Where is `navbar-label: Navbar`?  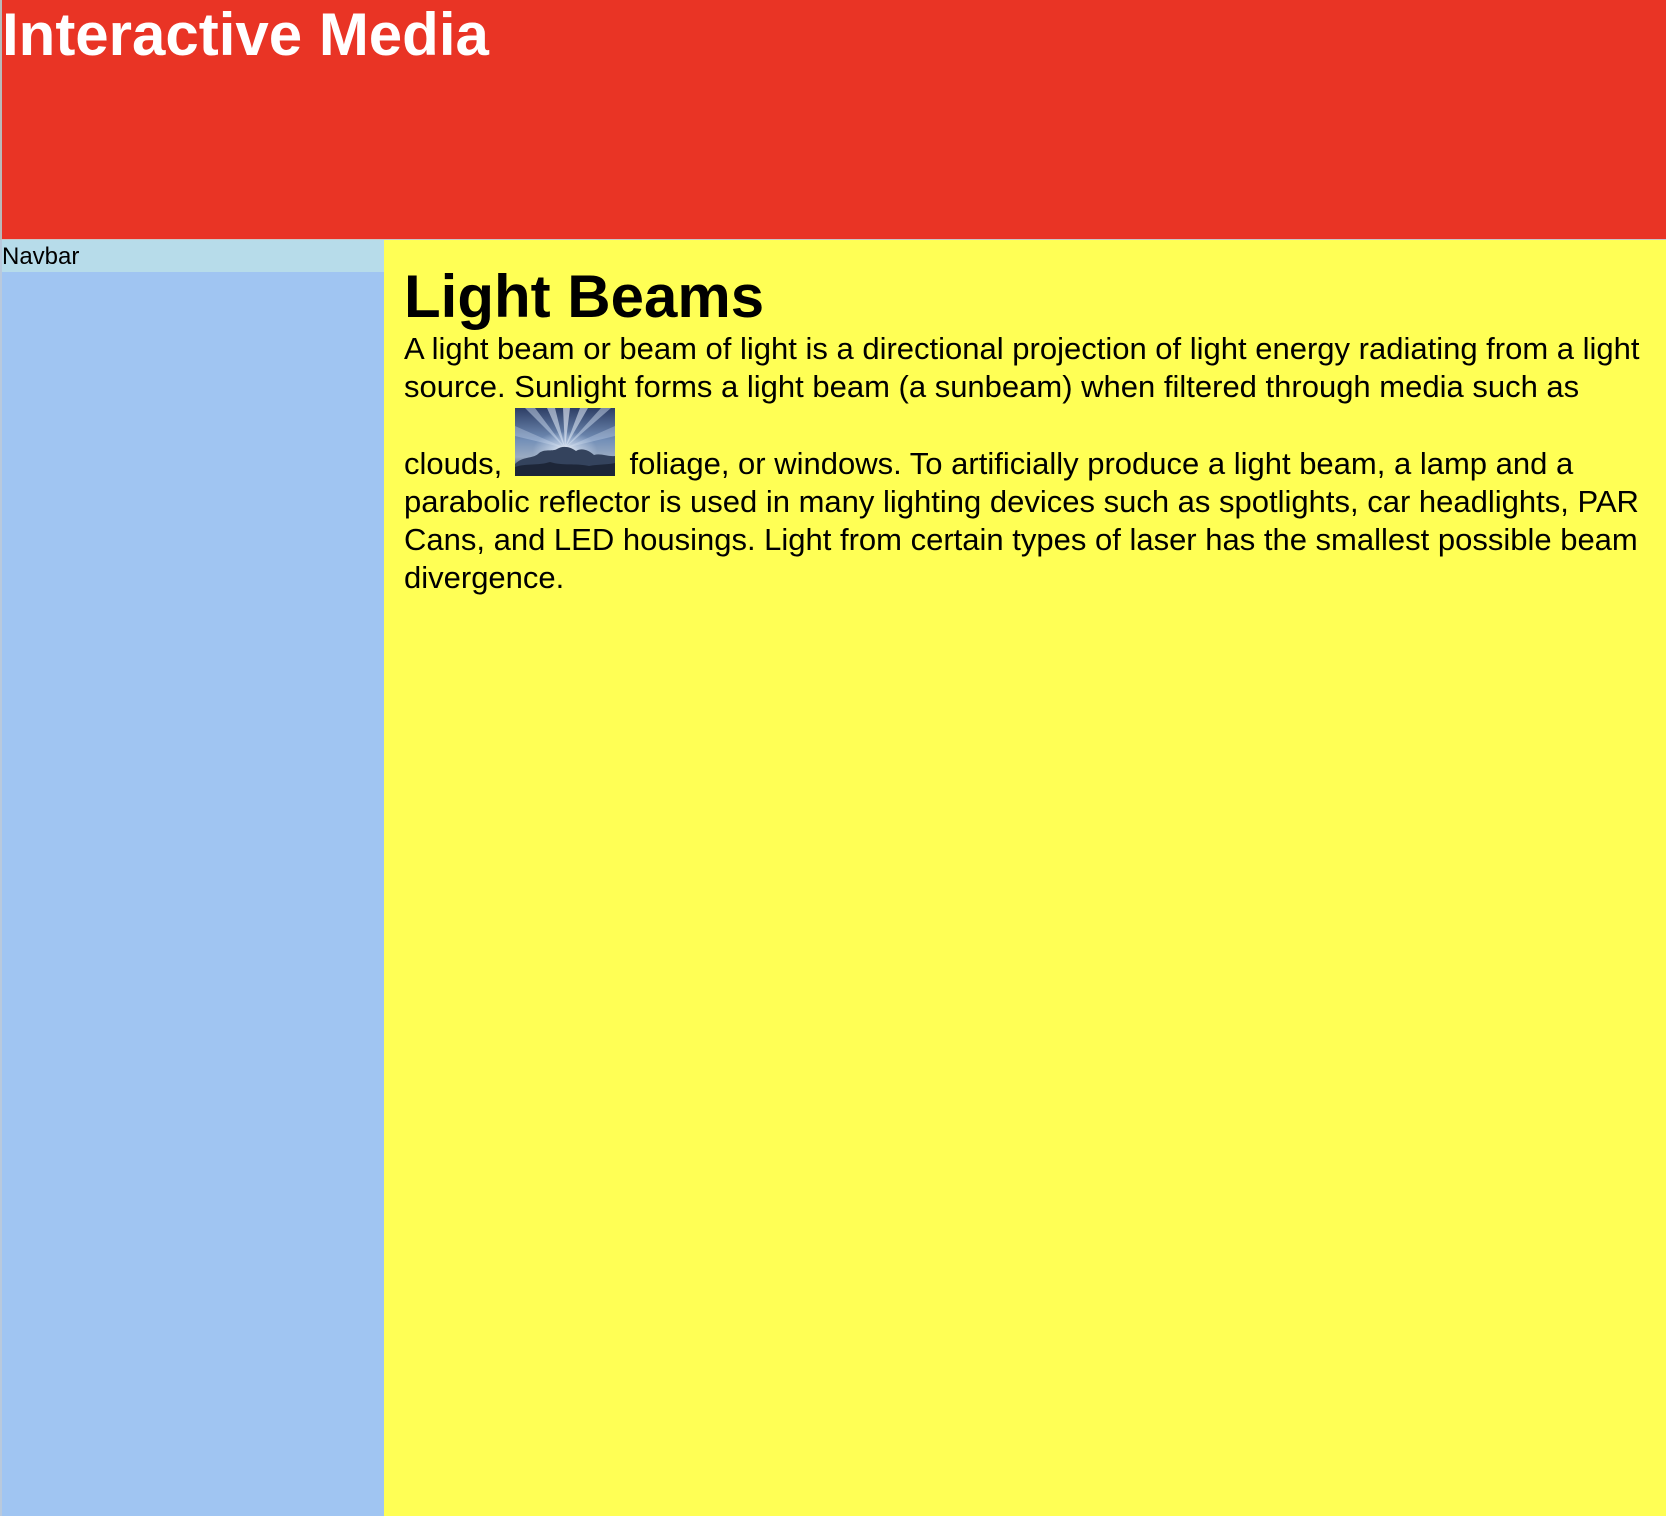
navbar-label: Navbar is located at coordinates (193, 256).